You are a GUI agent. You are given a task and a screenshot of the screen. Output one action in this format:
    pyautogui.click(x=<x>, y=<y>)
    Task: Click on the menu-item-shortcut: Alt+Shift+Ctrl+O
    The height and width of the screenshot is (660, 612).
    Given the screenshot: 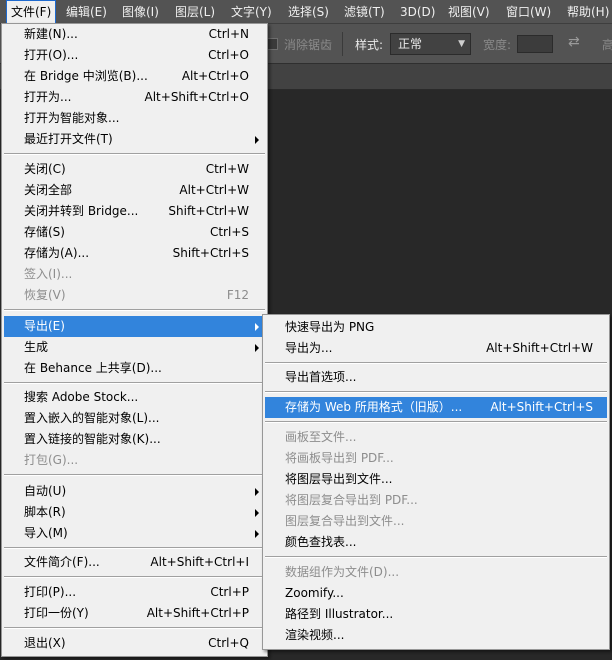 What is the action you would take?
    pyautogui.click(x=196, y=97)
    